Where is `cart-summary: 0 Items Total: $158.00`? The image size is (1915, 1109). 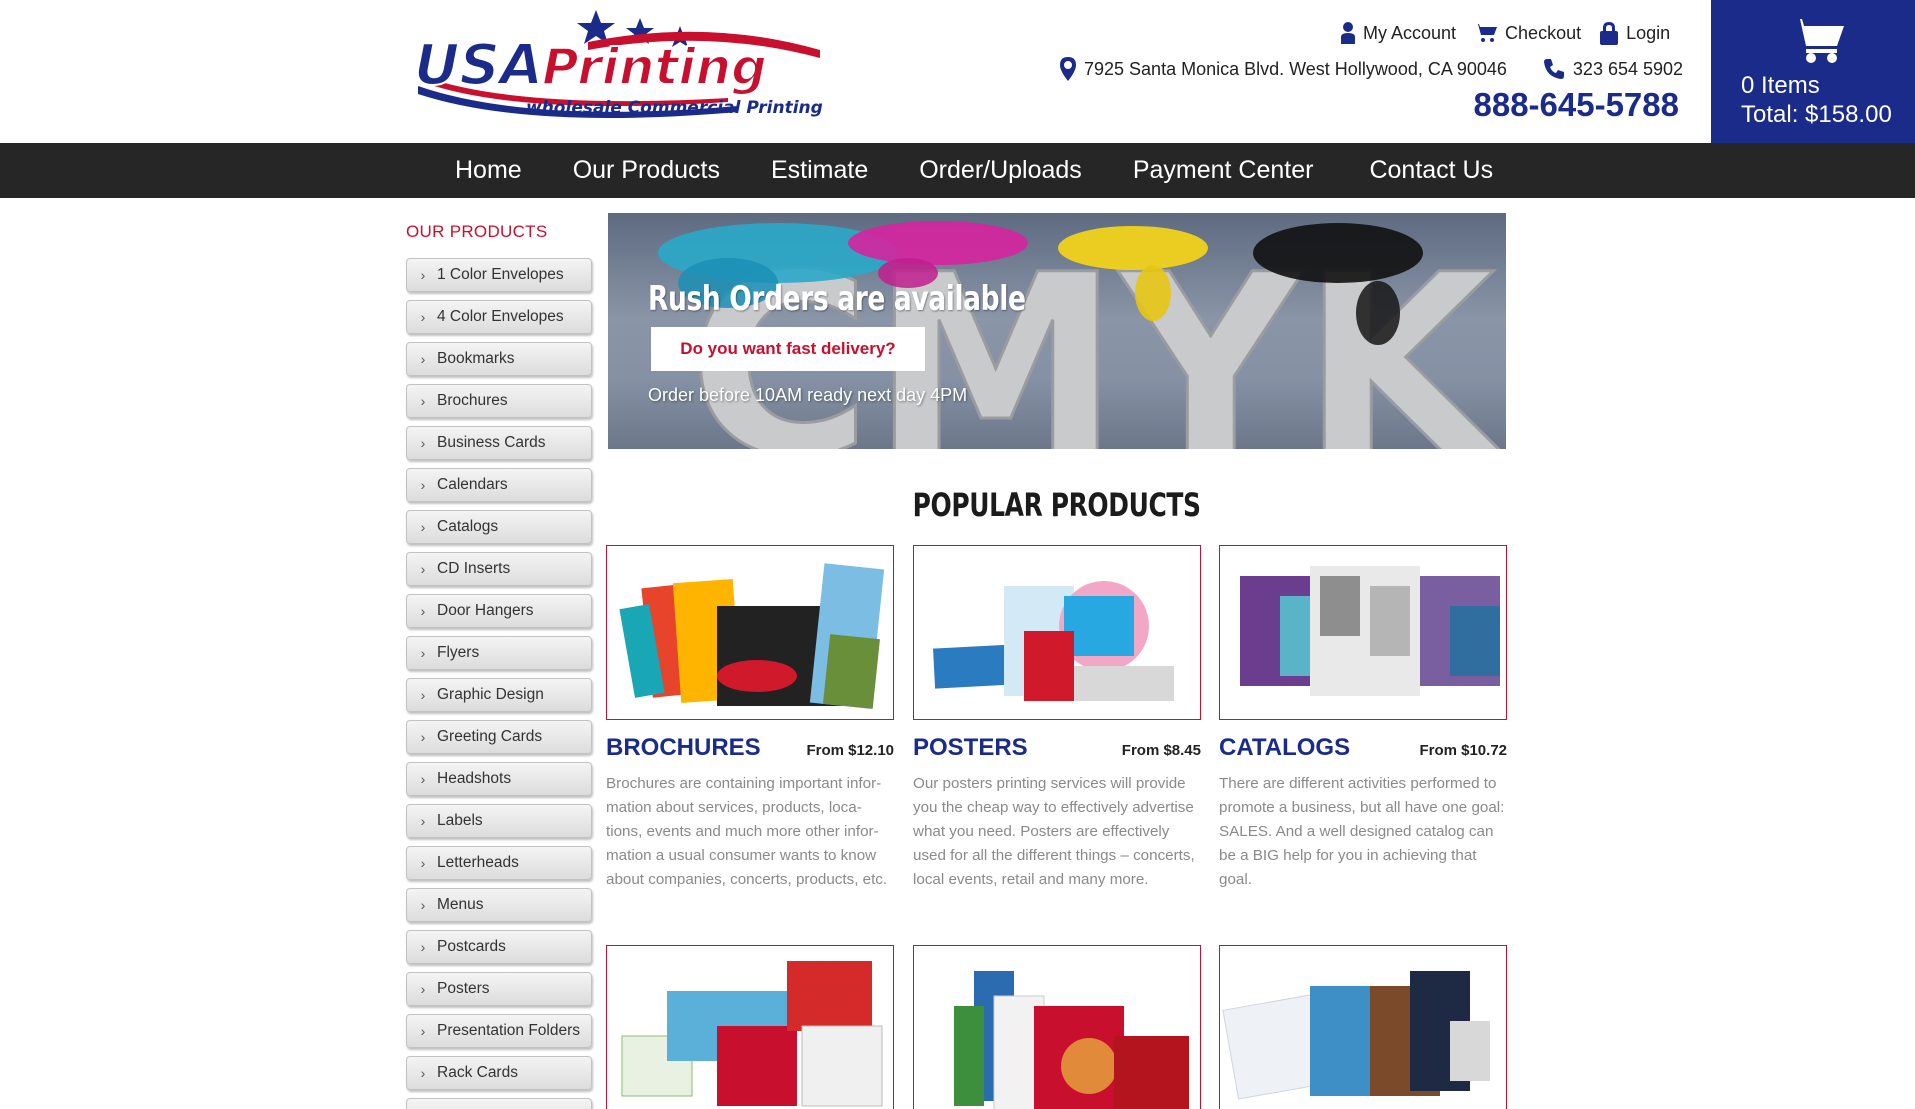
cart-summary: 0 Items Total: $158.00 is located at coordinates (1813, 71).